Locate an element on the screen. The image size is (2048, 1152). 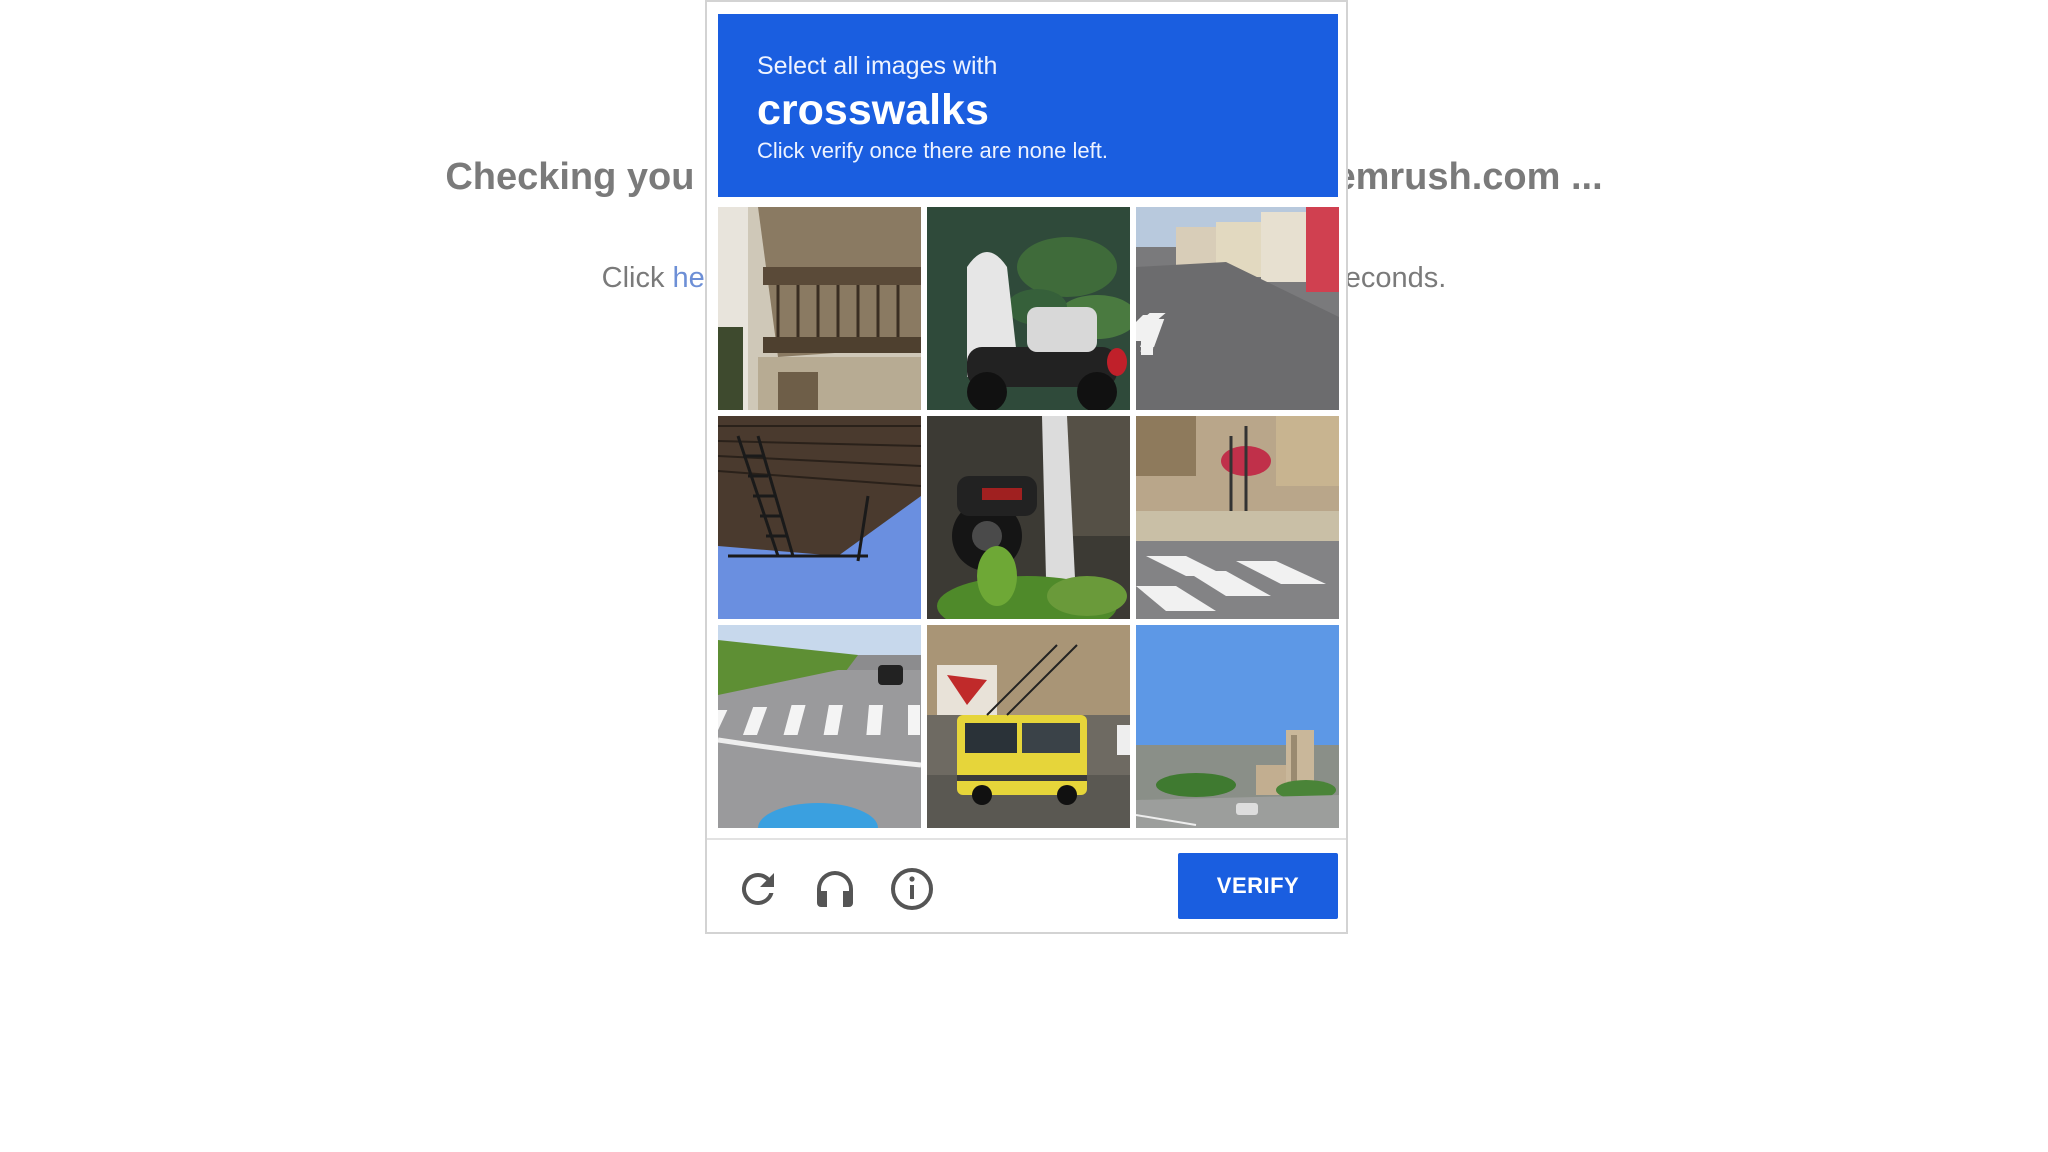
footer-divider is located at coordinates (1026, 839).